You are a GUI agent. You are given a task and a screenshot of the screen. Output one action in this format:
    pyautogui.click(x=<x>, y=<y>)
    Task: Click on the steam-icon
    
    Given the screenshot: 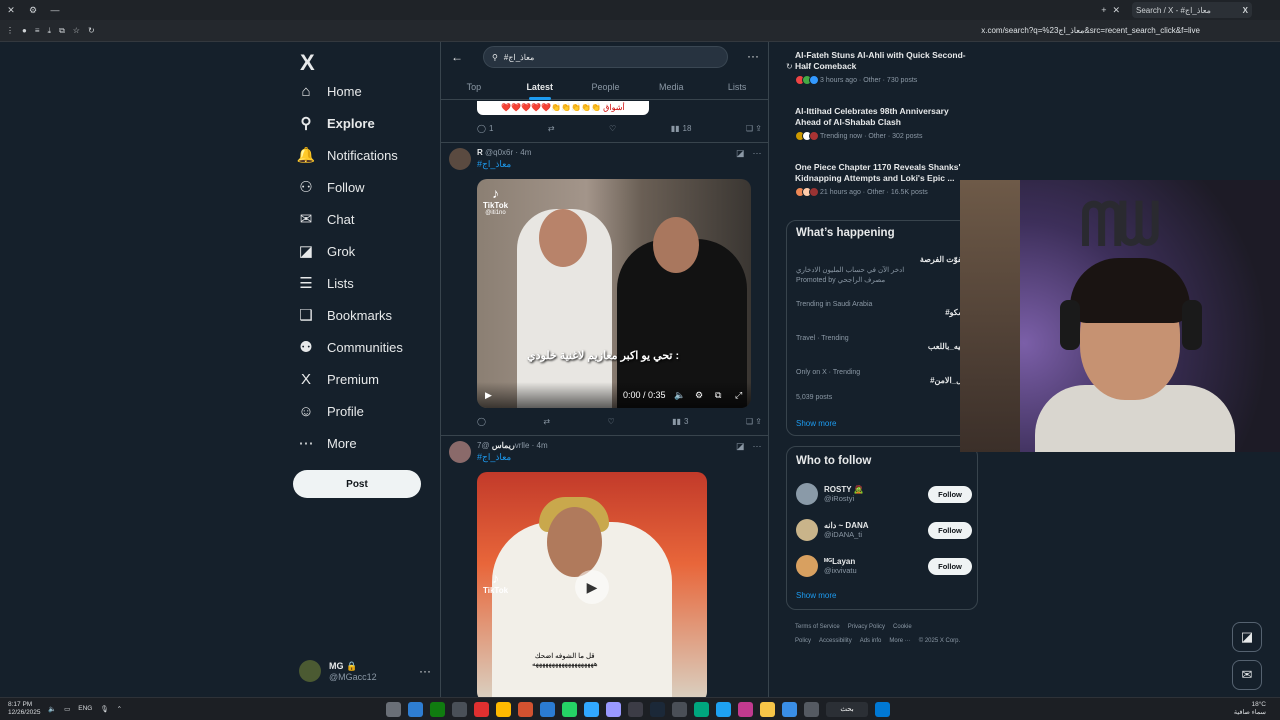 What is the action you would take?
    pyautogui.click(x=657, y=709)
    